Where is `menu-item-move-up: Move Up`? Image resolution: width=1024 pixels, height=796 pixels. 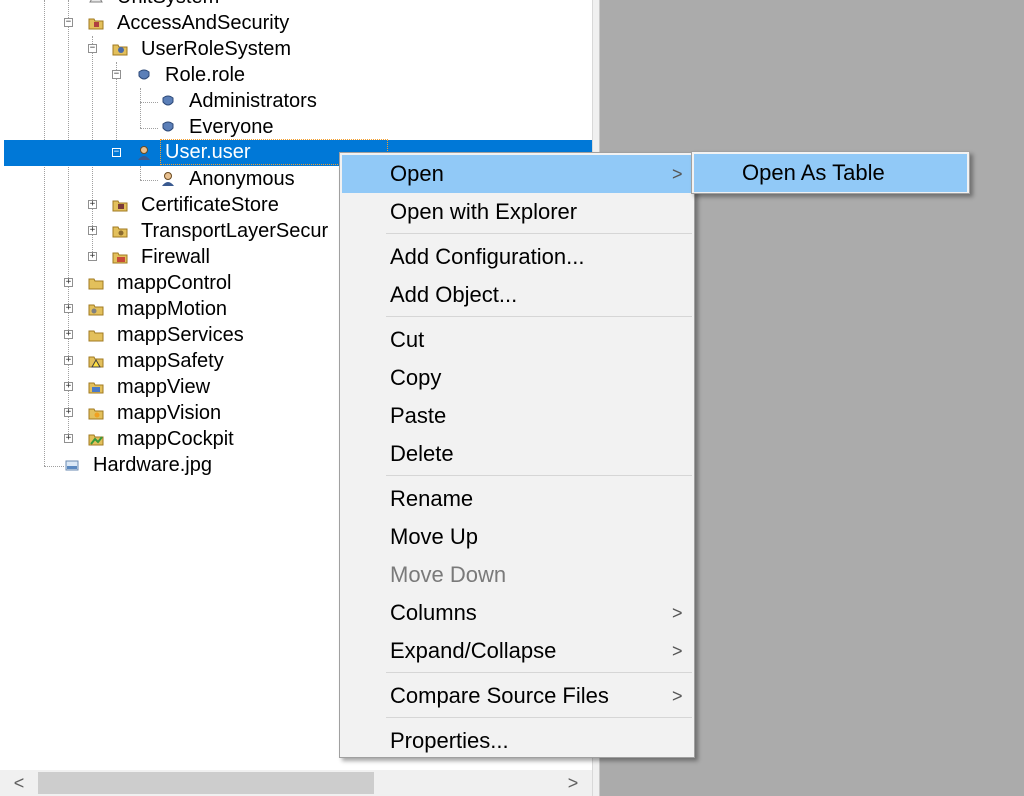 menu-item-move-up: Move Up is located at coordinates (517, 537).